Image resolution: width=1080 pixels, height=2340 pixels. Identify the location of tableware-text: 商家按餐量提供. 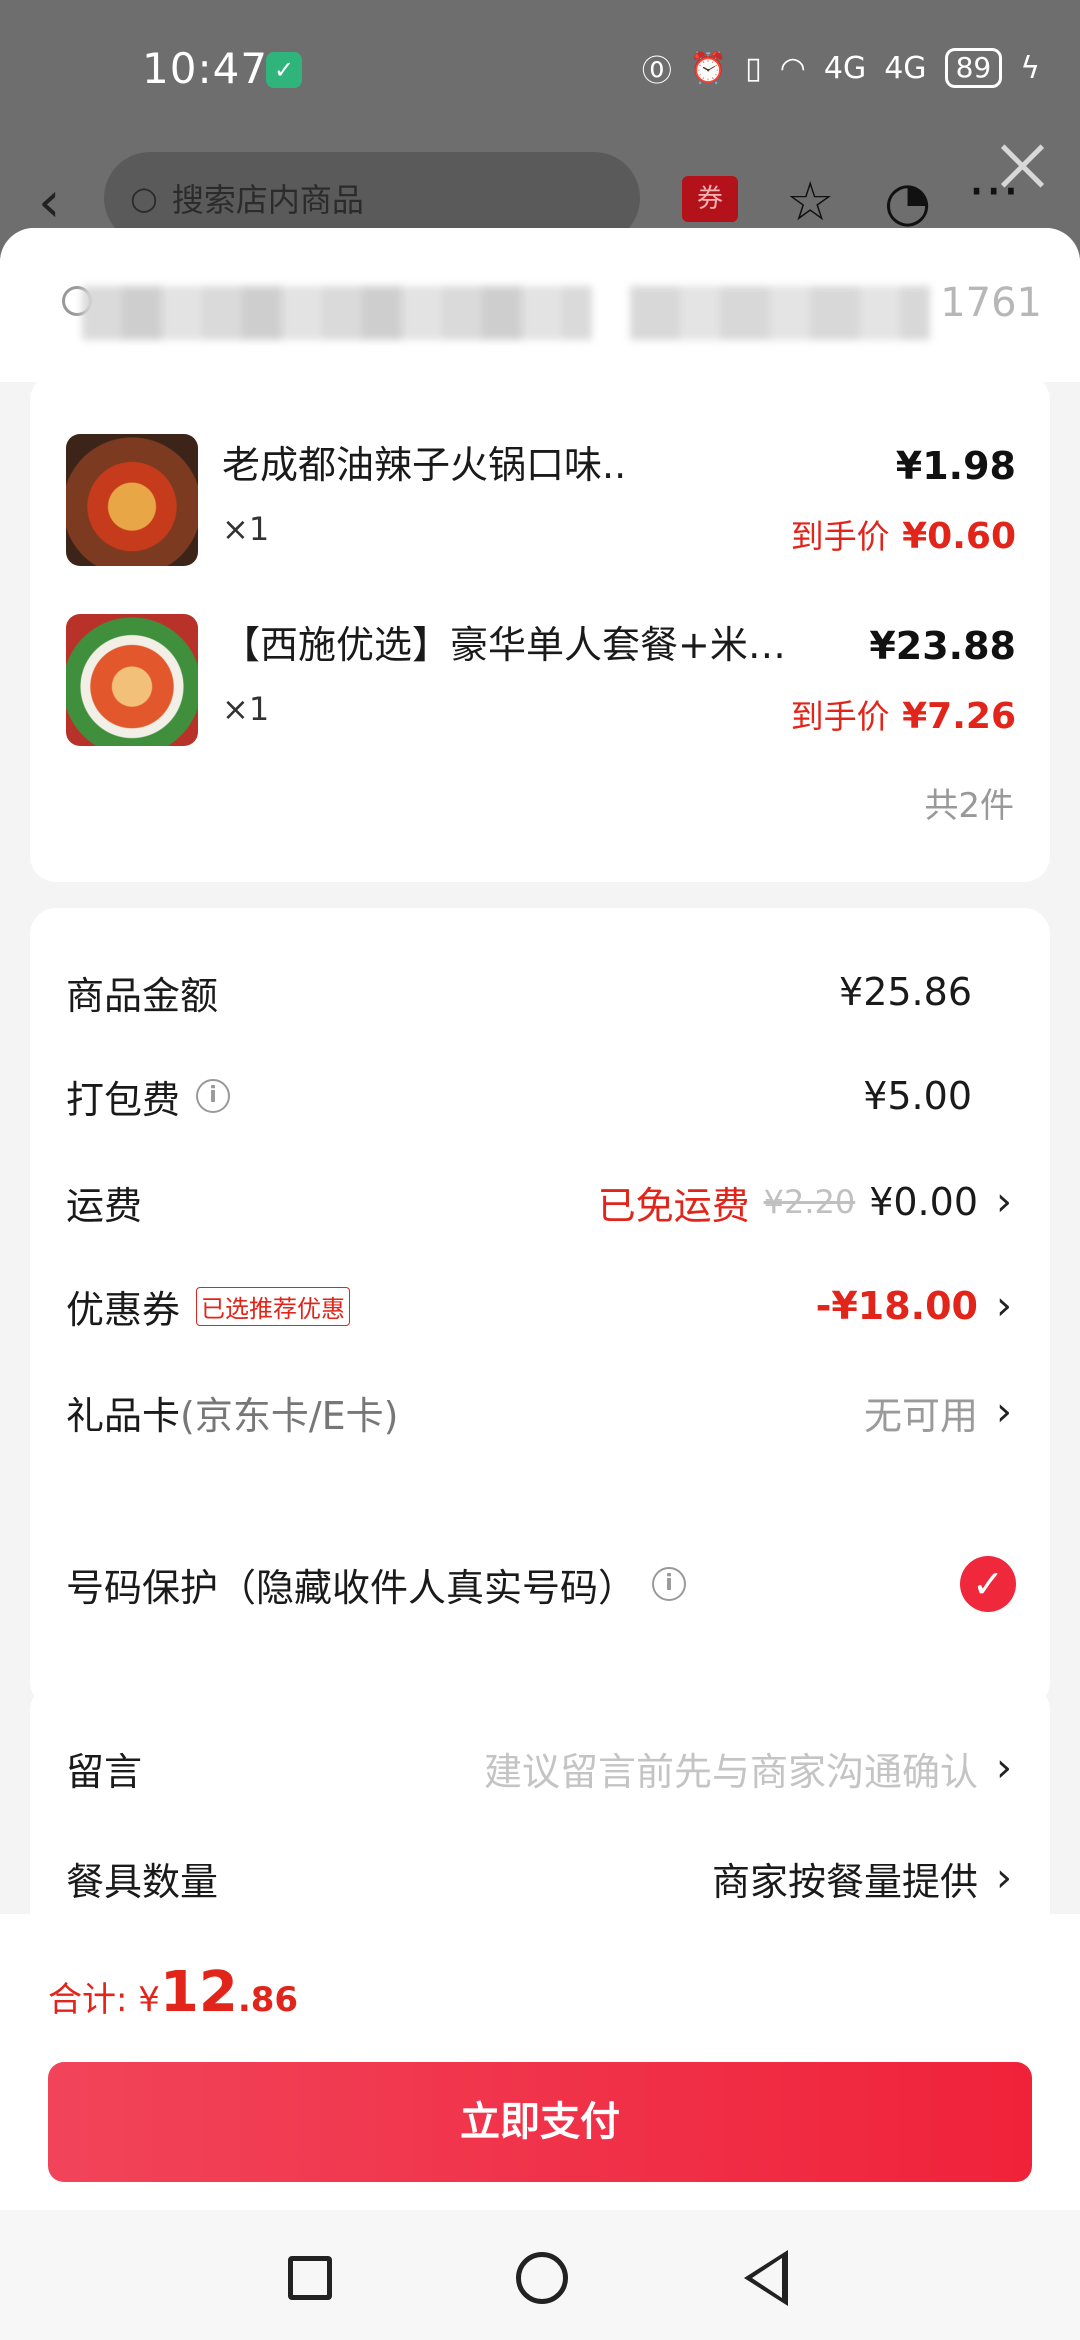
(844, 1881).